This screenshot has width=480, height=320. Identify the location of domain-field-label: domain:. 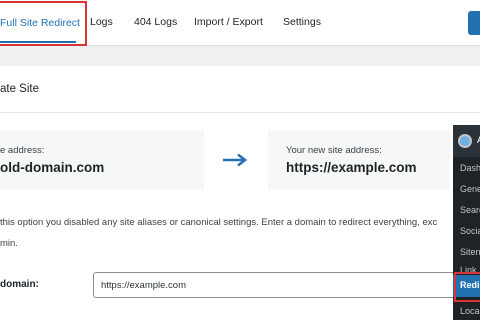
(19, 284).